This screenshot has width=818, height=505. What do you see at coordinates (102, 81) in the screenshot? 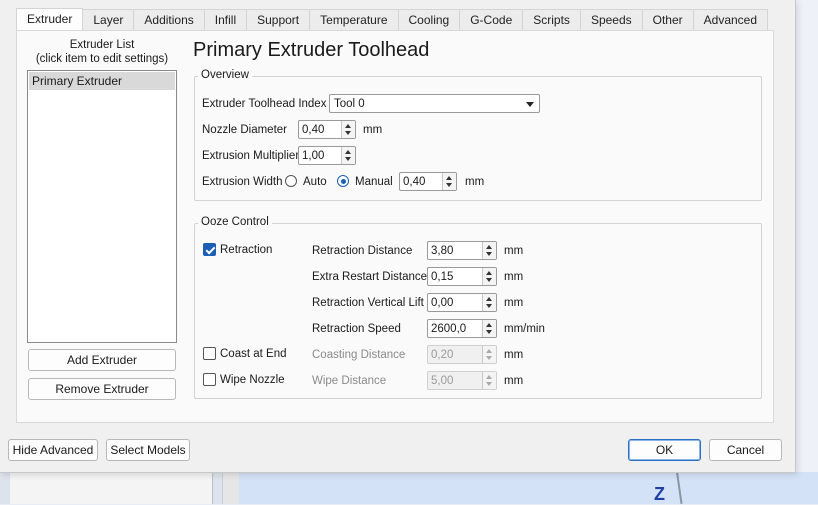
I see `extruder-list-item: Primary Extruder` at bounding box center [102, 81].